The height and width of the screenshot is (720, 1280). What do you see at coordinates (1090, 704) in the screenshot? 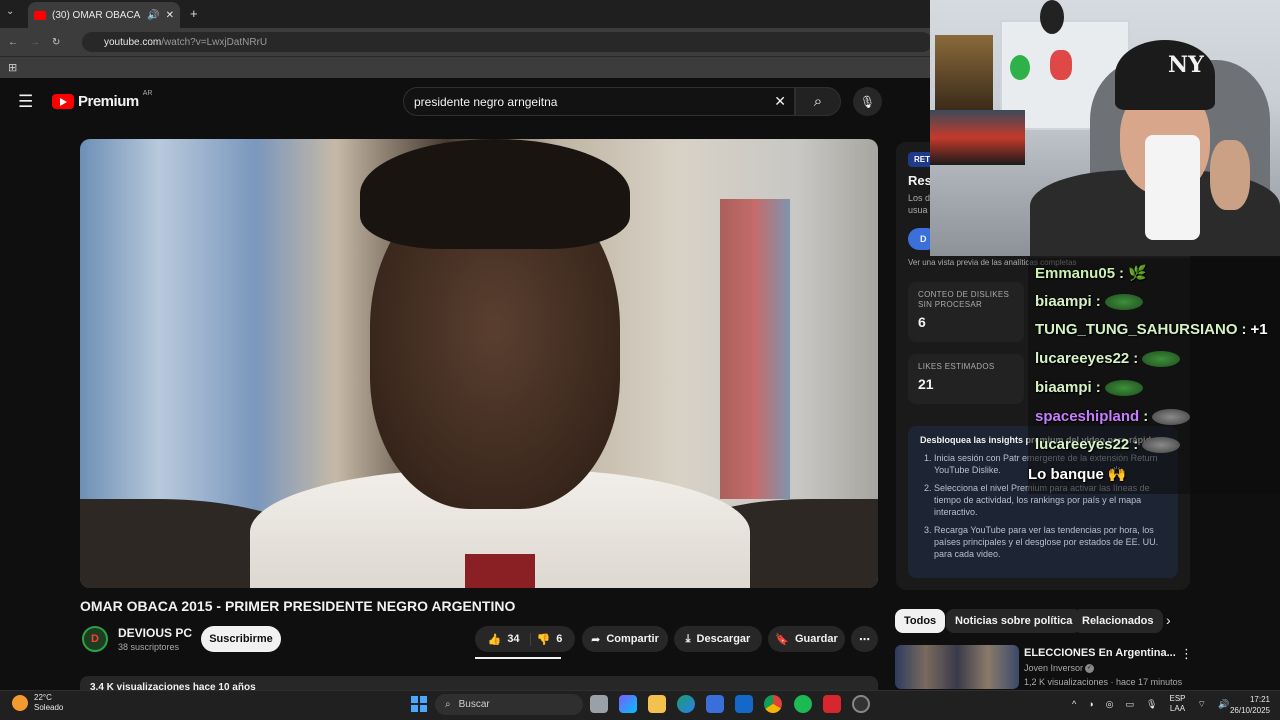
I see `tray-app-icon: ◑` at bounding box center [1090, 704].